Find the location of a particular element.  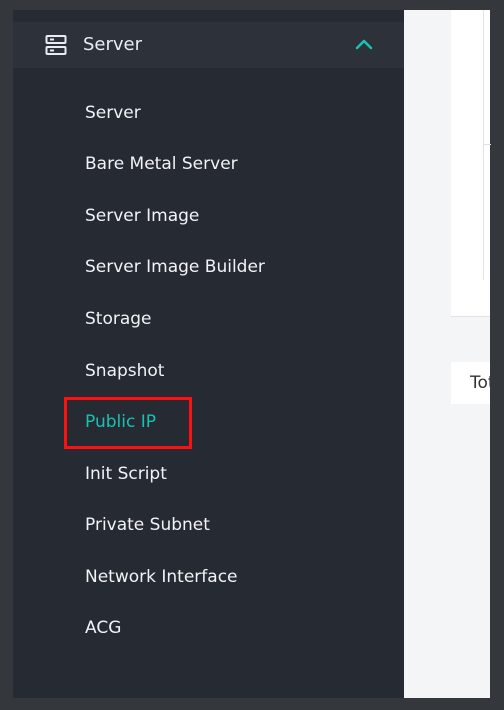

highlight-box is located at coordinates (128, 423).